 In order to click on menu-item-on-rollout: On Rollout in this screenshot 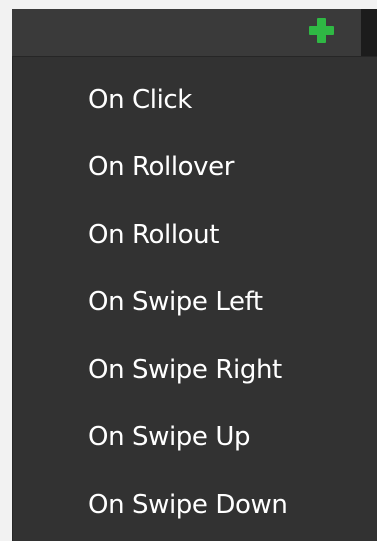, I will do `click(195, 234)`.